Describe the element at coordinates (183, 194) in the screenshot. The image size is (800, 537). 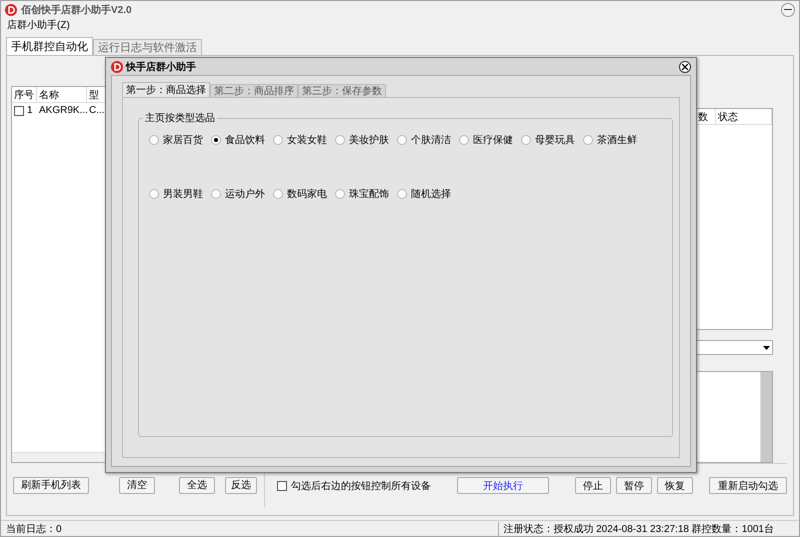
I see `radio-label: 男装男鞋` at that location.